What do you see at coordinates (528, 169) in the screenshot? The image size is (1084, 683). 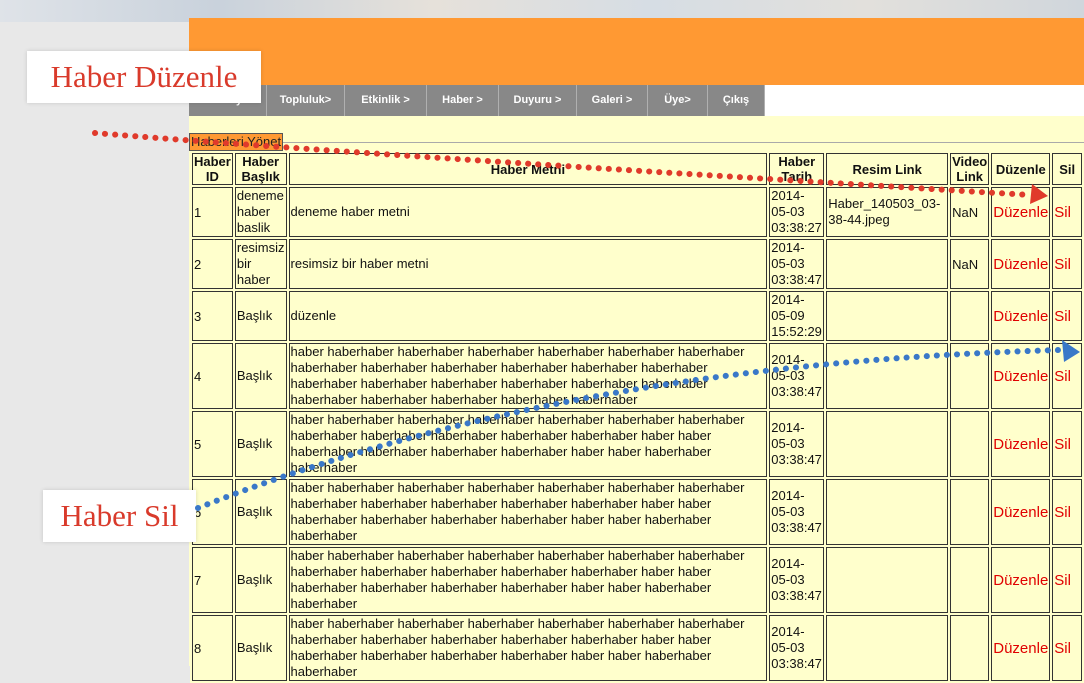 I see `header-text: Haber Metni` at bounding box center [528, 169].